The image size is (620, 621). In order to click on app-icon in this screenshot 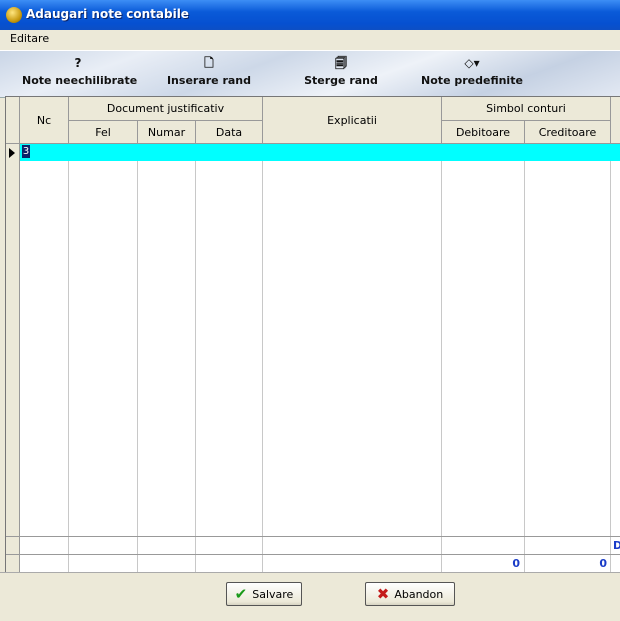, I will do `click(14, 15)`.